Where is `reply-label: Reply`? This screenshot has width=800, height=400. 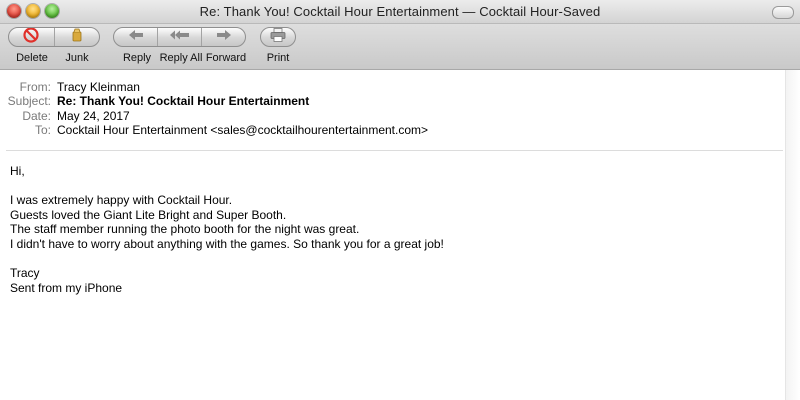 reply-label: Reply is located at coordinates (137, 58).